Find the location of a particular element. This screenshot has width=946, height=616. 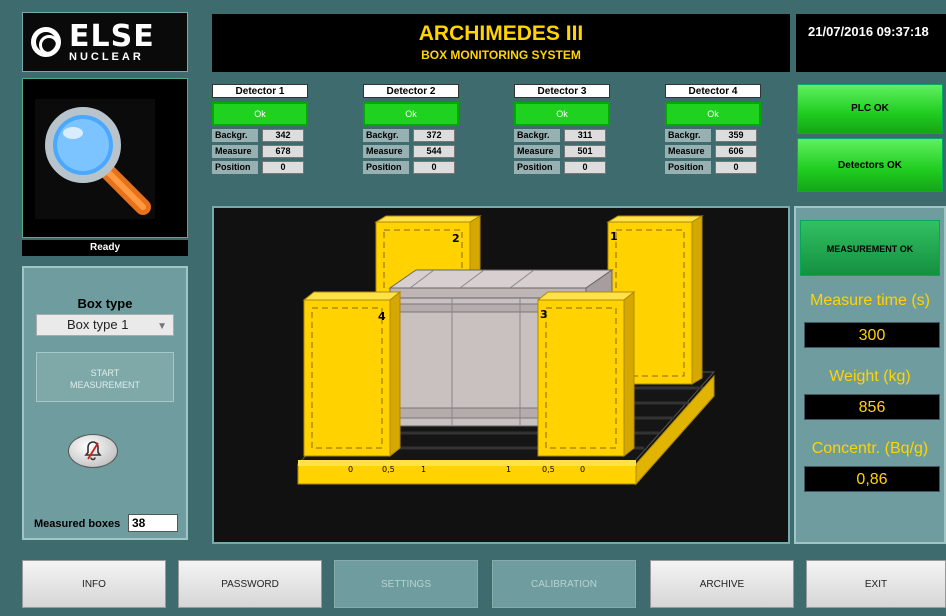

backgr-value: 342 is located at coordinates (283, 135).